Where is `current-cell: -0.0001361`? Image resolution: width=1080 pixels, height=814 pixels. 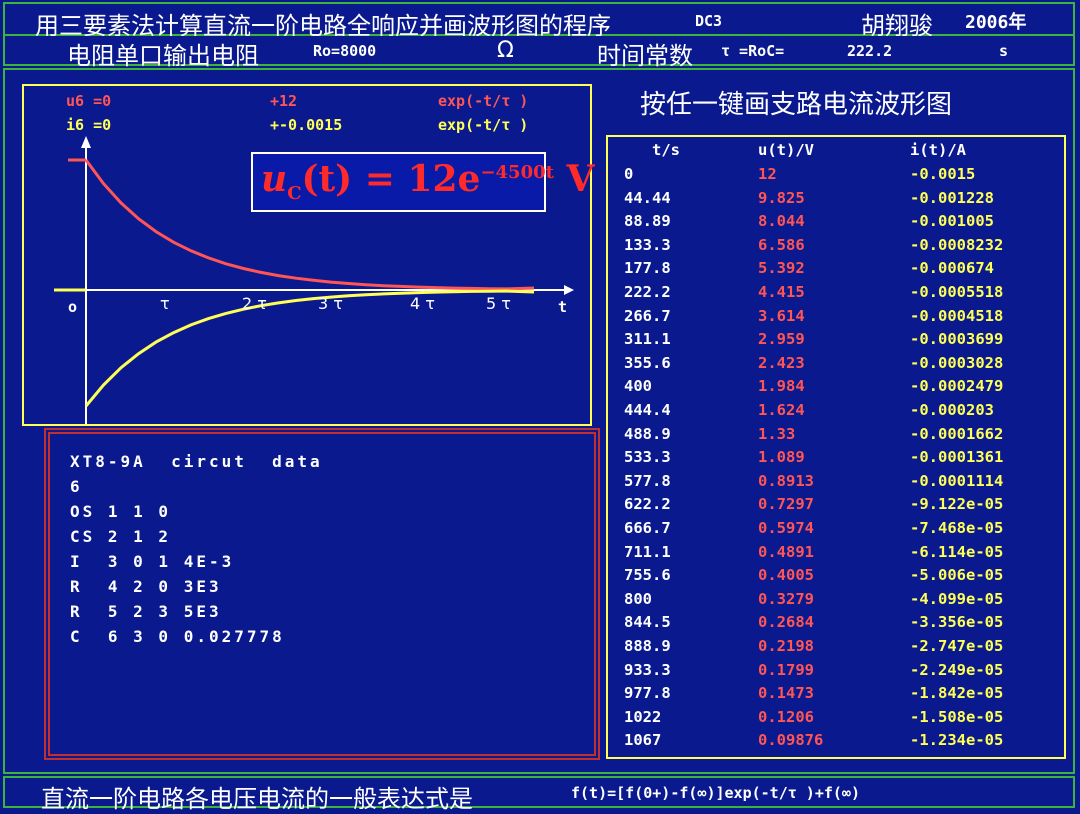 current-cell: -0.0001361 is located at coordinates (957, 457).